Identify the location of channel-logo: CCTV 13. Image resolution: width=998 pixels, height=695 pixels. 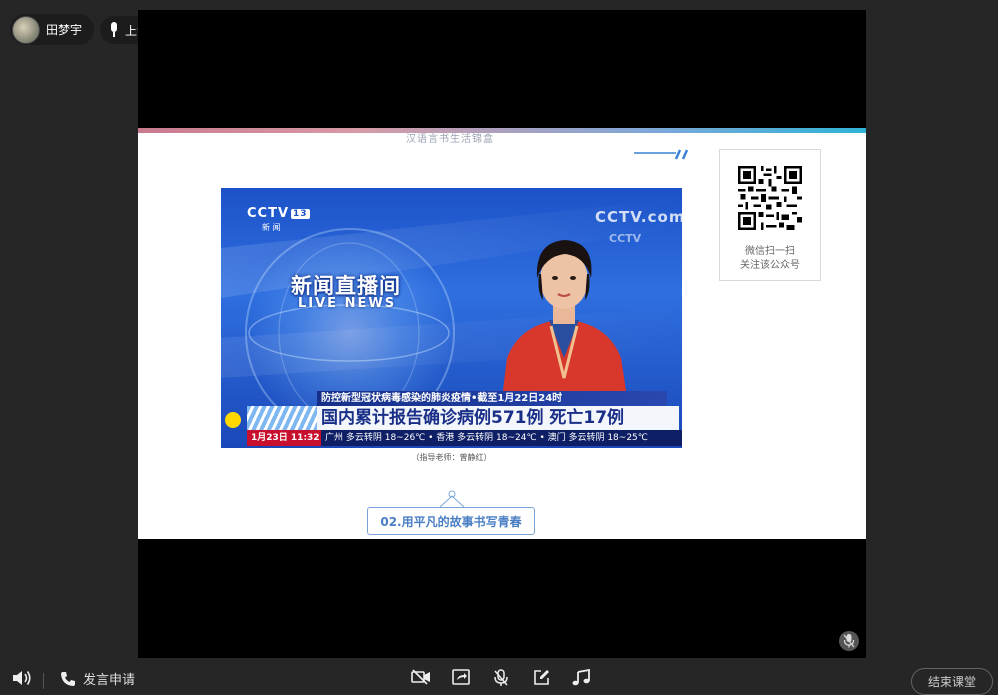
(278, 213).